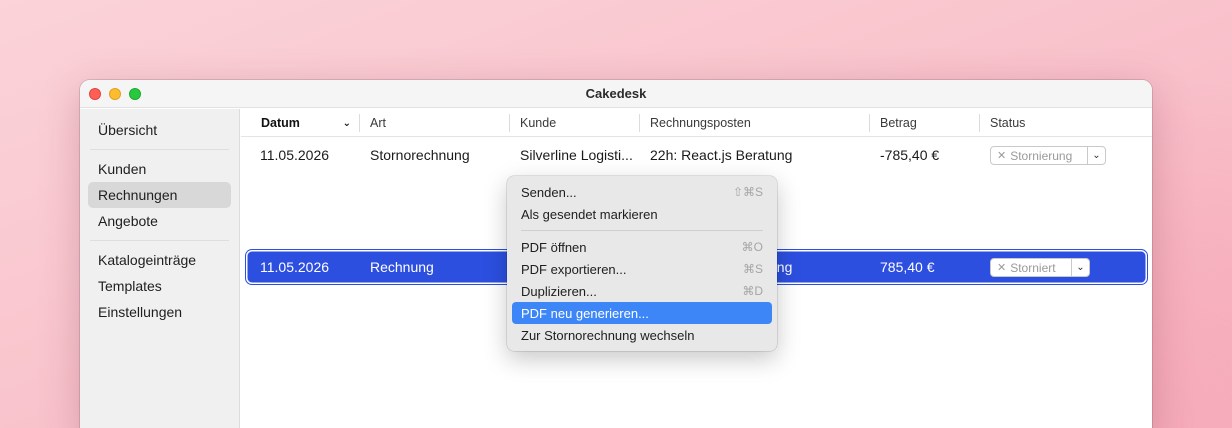 Image resolution: width=1232 pixels, height=428 pixels. What do you see at coordinates (402, 267) in the screenshot?
I see `cell-art: Rechnung` at bounding box center [402, 267].